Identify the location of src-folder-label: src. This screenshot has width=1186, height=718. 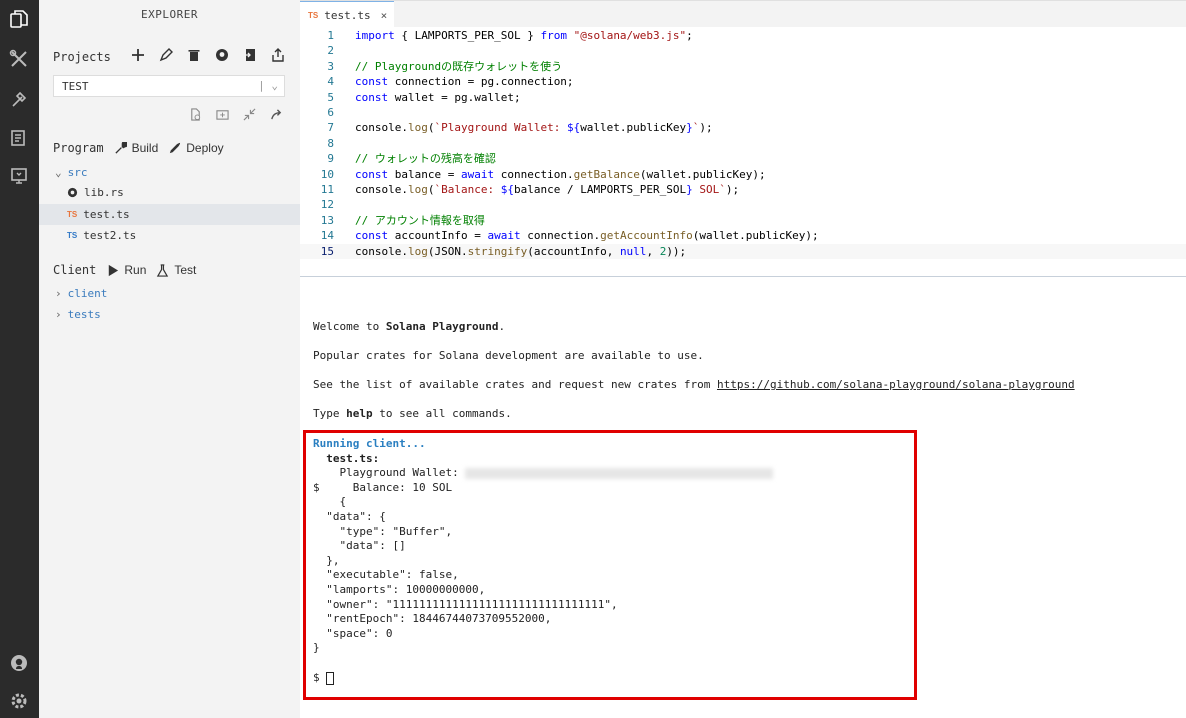
(77, 172).